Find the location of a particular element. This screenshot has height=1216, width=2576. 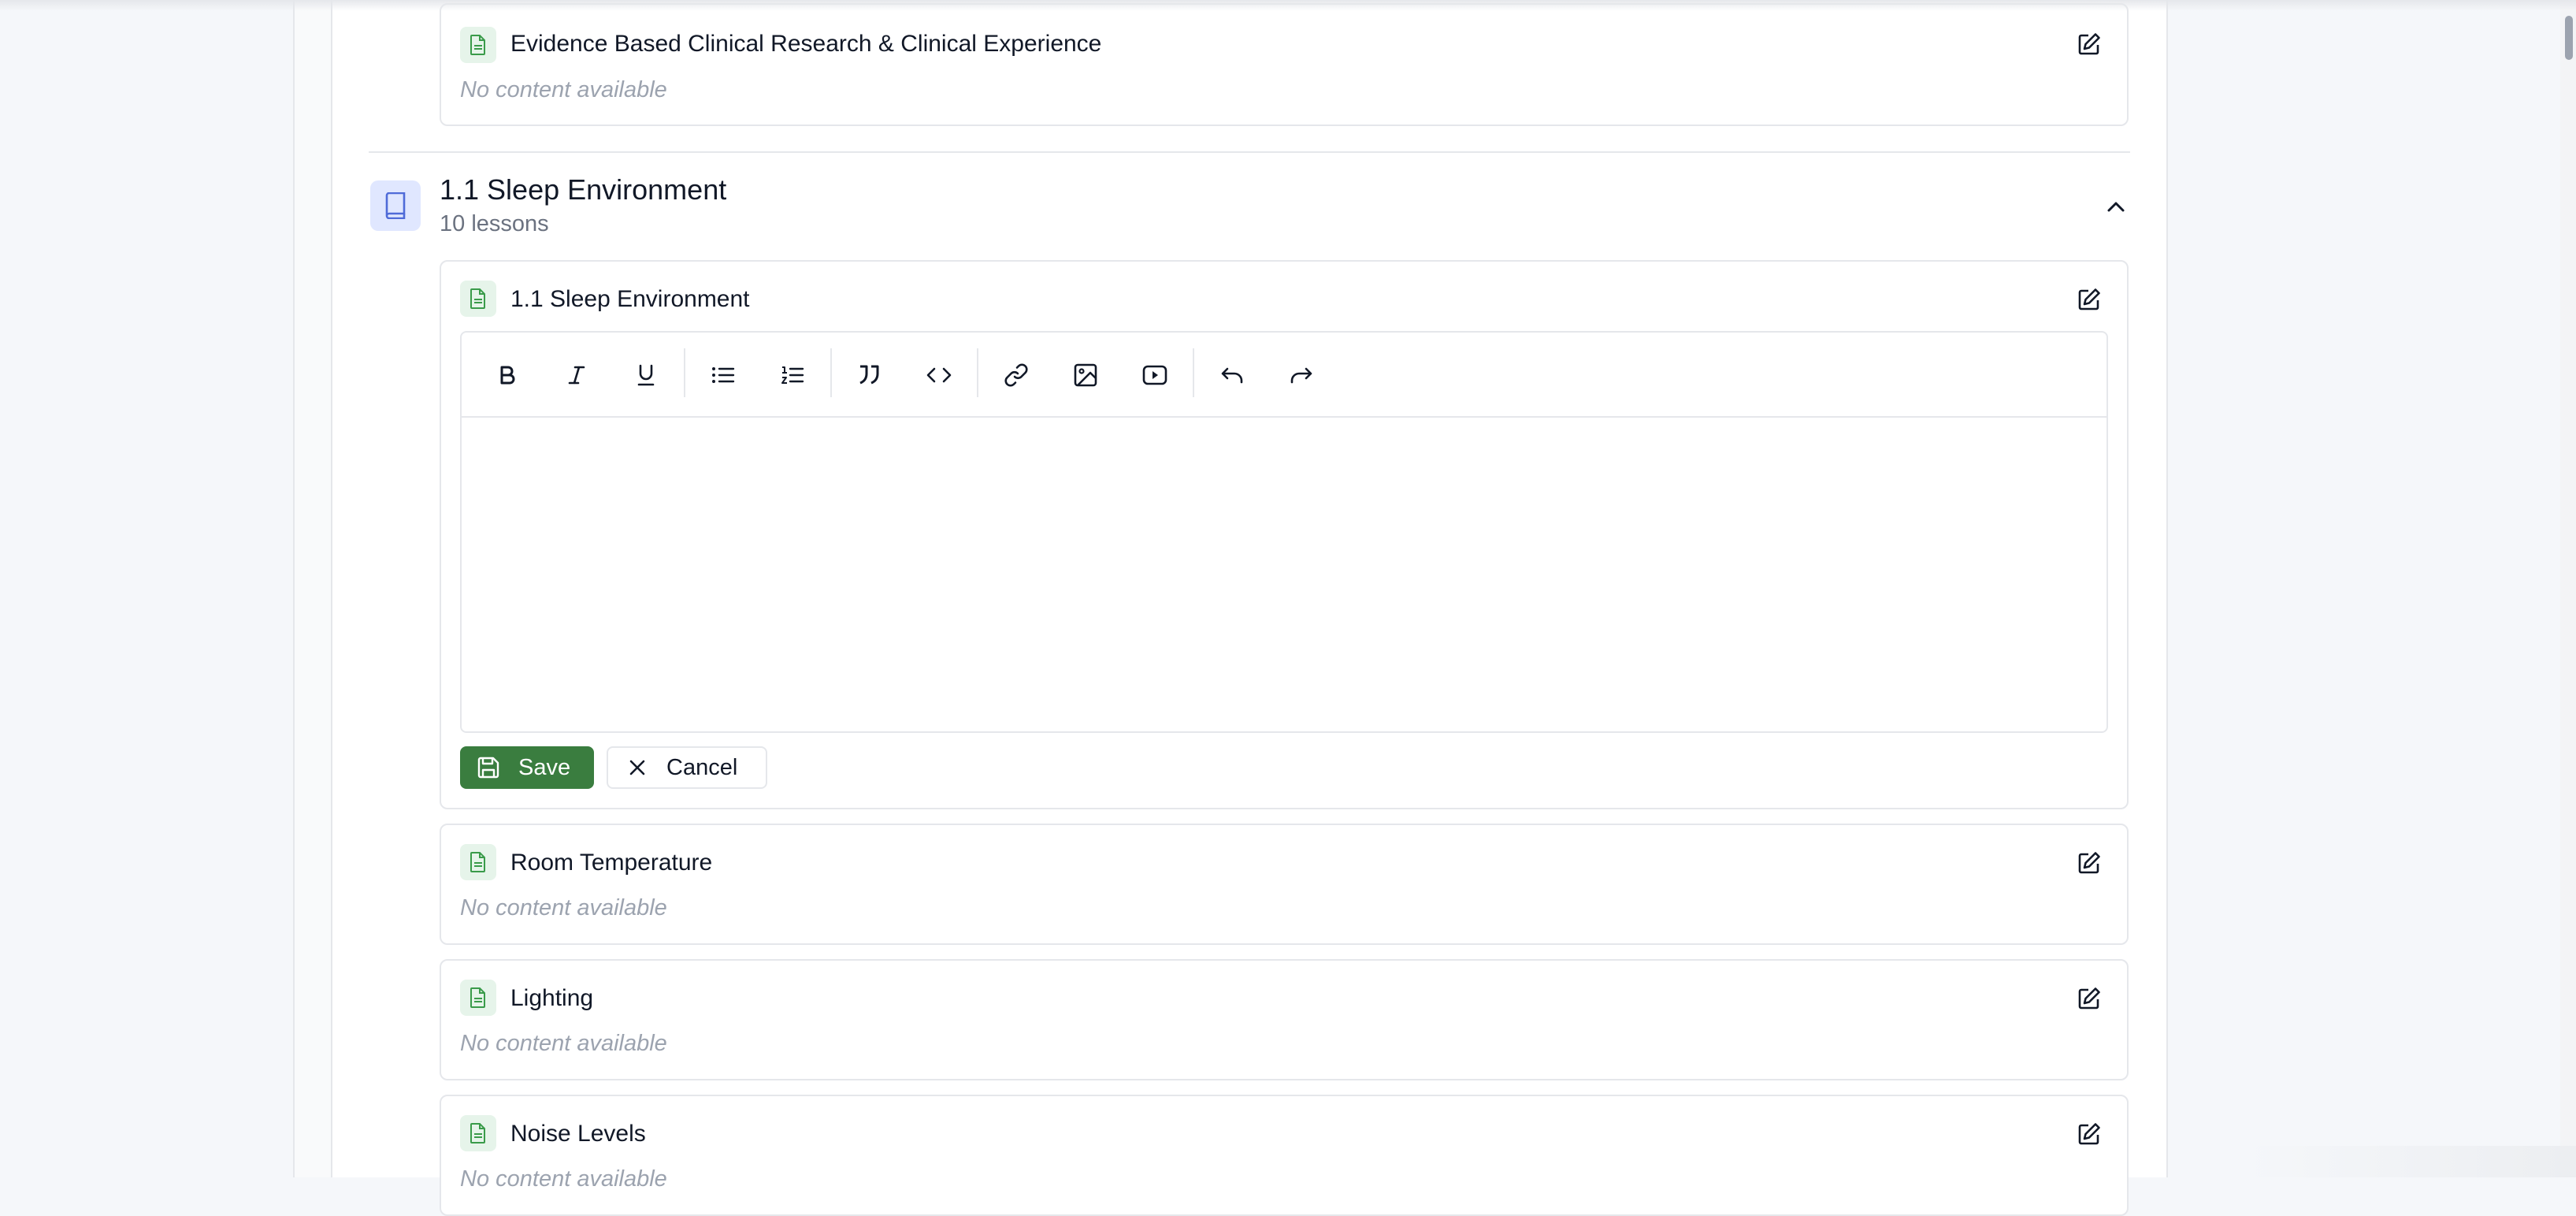

save-label: Save is located at coordinates (544, 767).